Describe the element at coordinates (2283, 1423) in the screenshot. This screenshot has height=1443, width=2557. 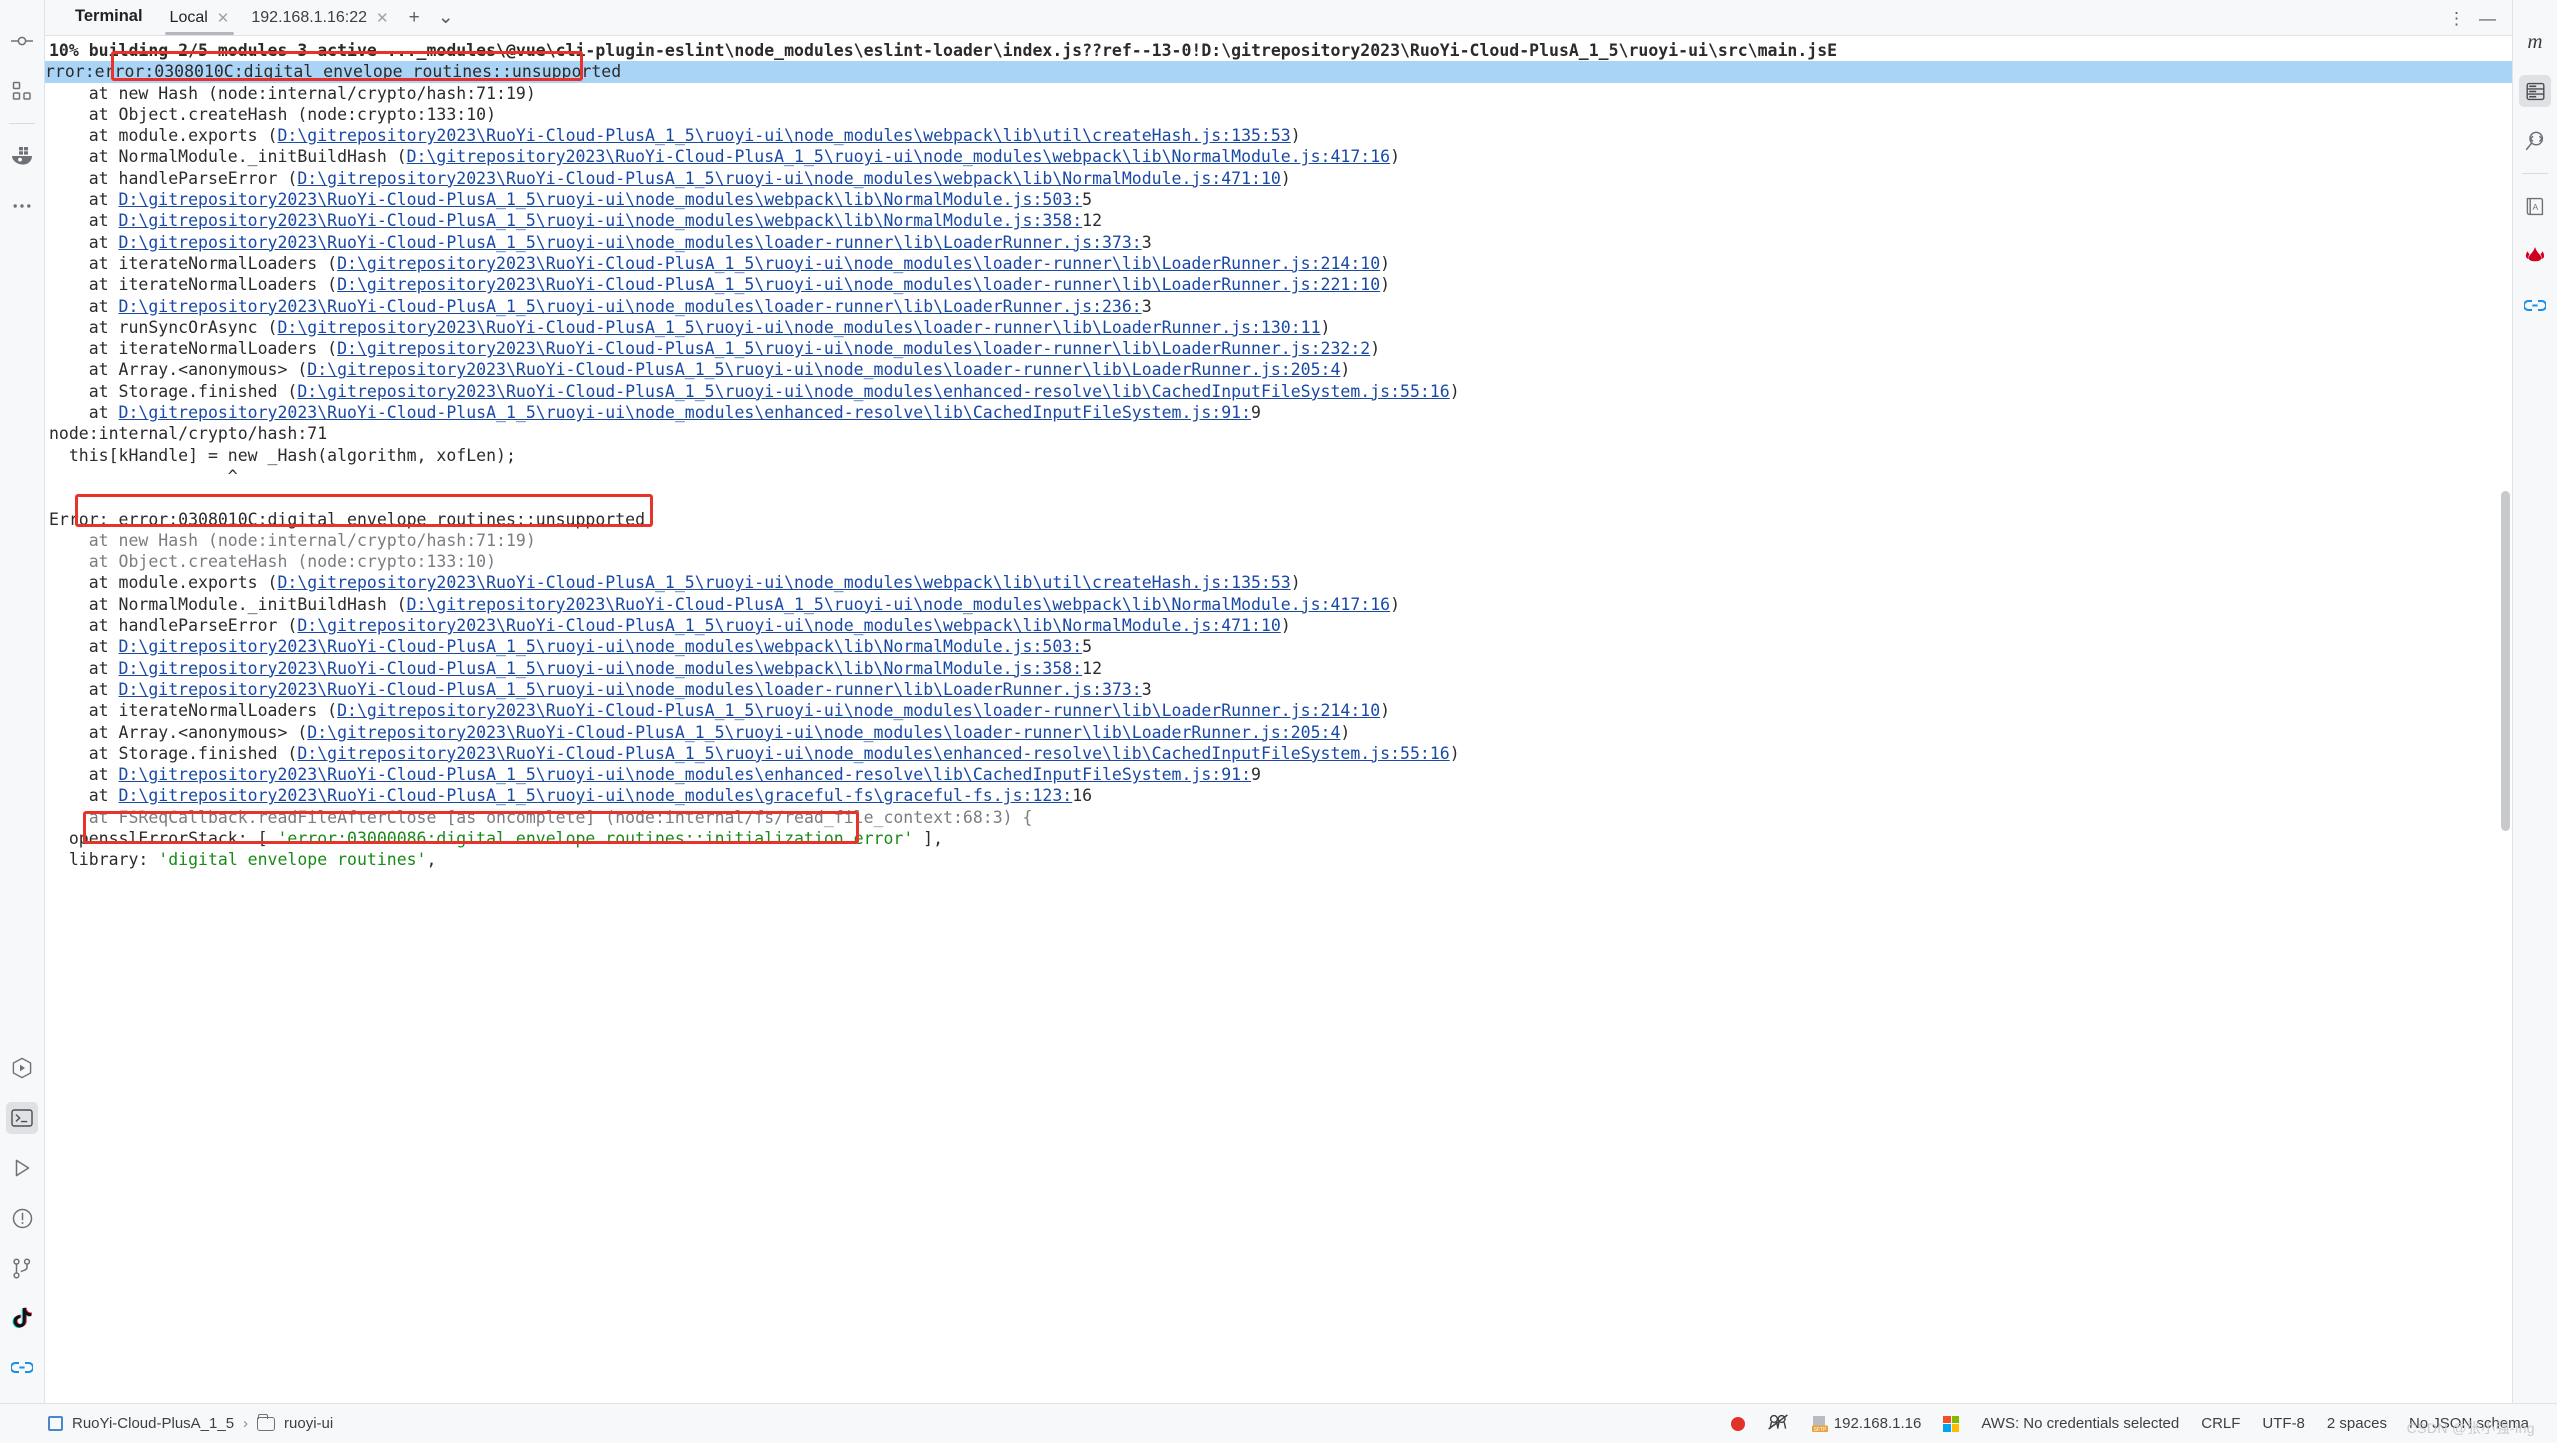
I see `encoding-status: UTF-8` at that location.